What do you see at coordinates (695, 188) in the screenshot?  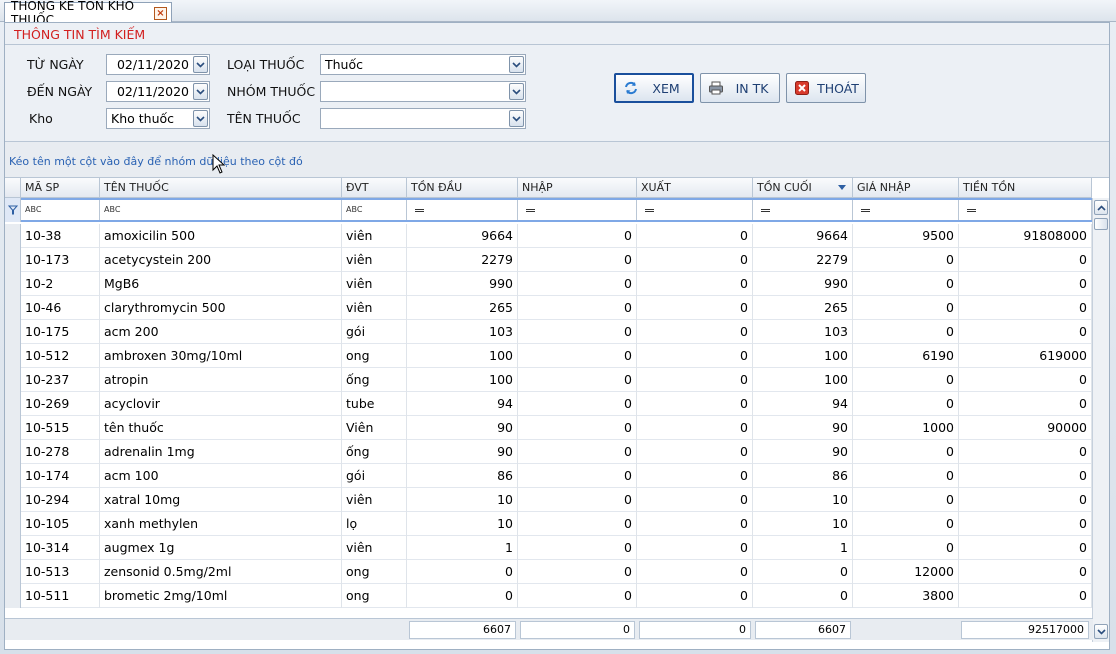 I see `column-header-xuat: XUẤT` at bounding box center [695, 188].